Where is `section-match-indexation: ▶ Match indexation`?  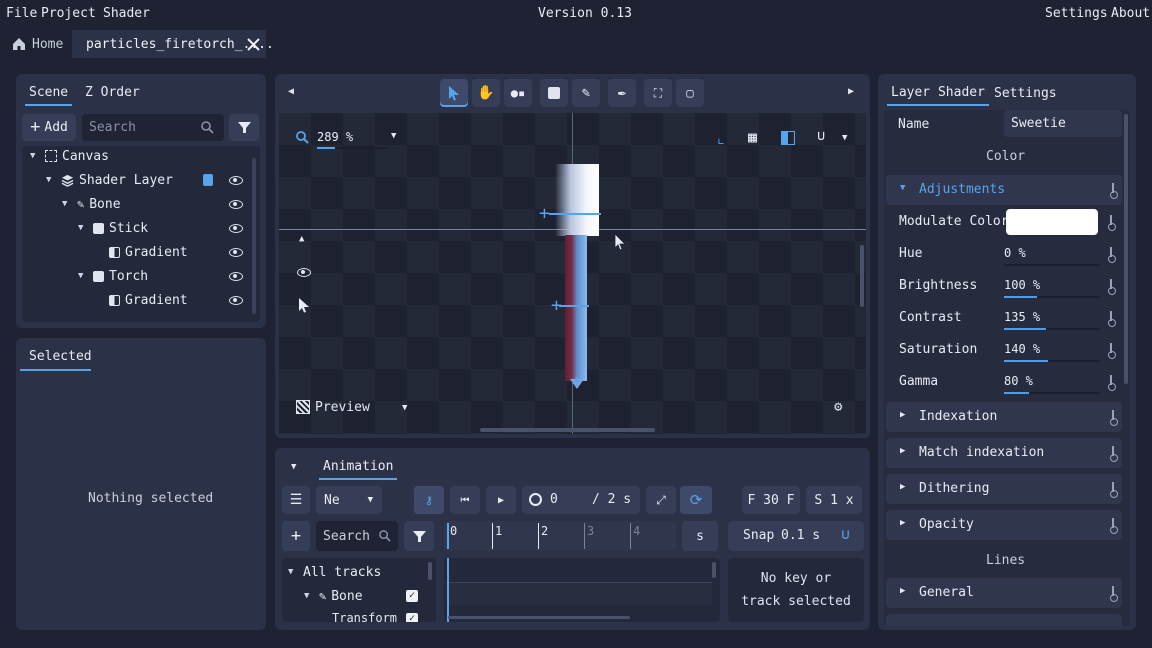
section-match-indexation: ▶ Match indexation is located at coordinates (1004, 453).